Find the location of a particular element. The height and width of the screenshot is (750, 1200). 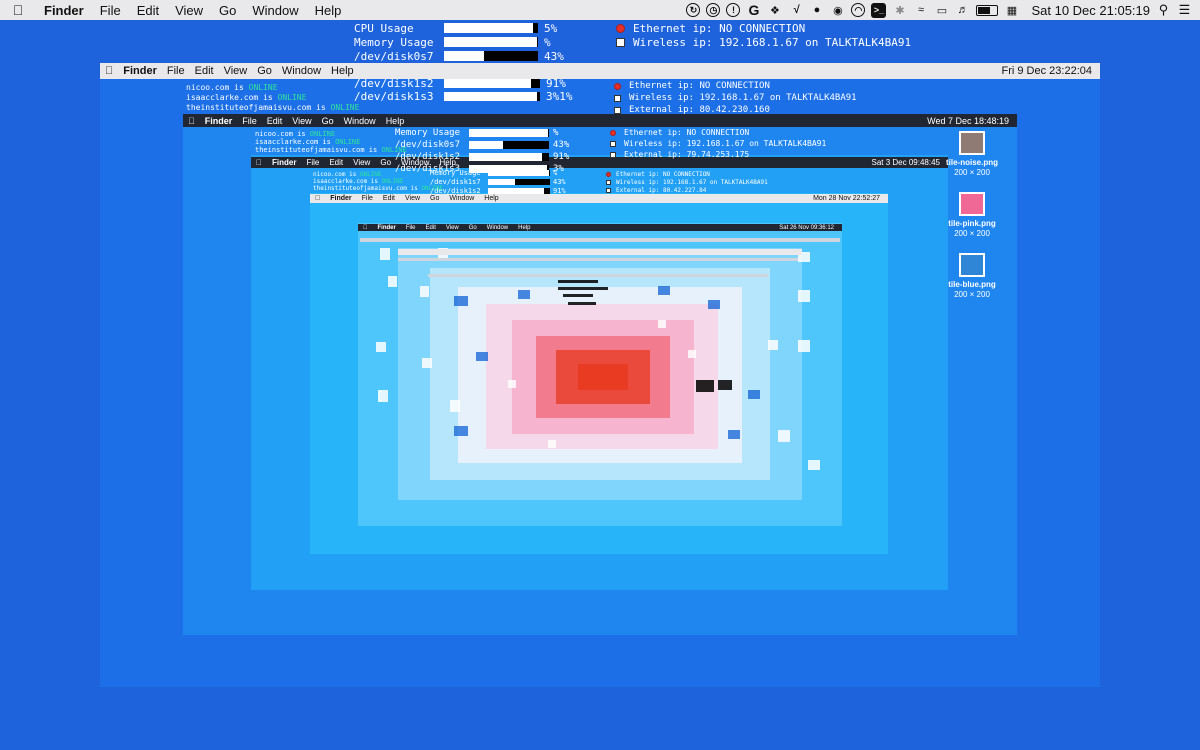

wifi-icon: ≈ is located at coordinates (920, 10).